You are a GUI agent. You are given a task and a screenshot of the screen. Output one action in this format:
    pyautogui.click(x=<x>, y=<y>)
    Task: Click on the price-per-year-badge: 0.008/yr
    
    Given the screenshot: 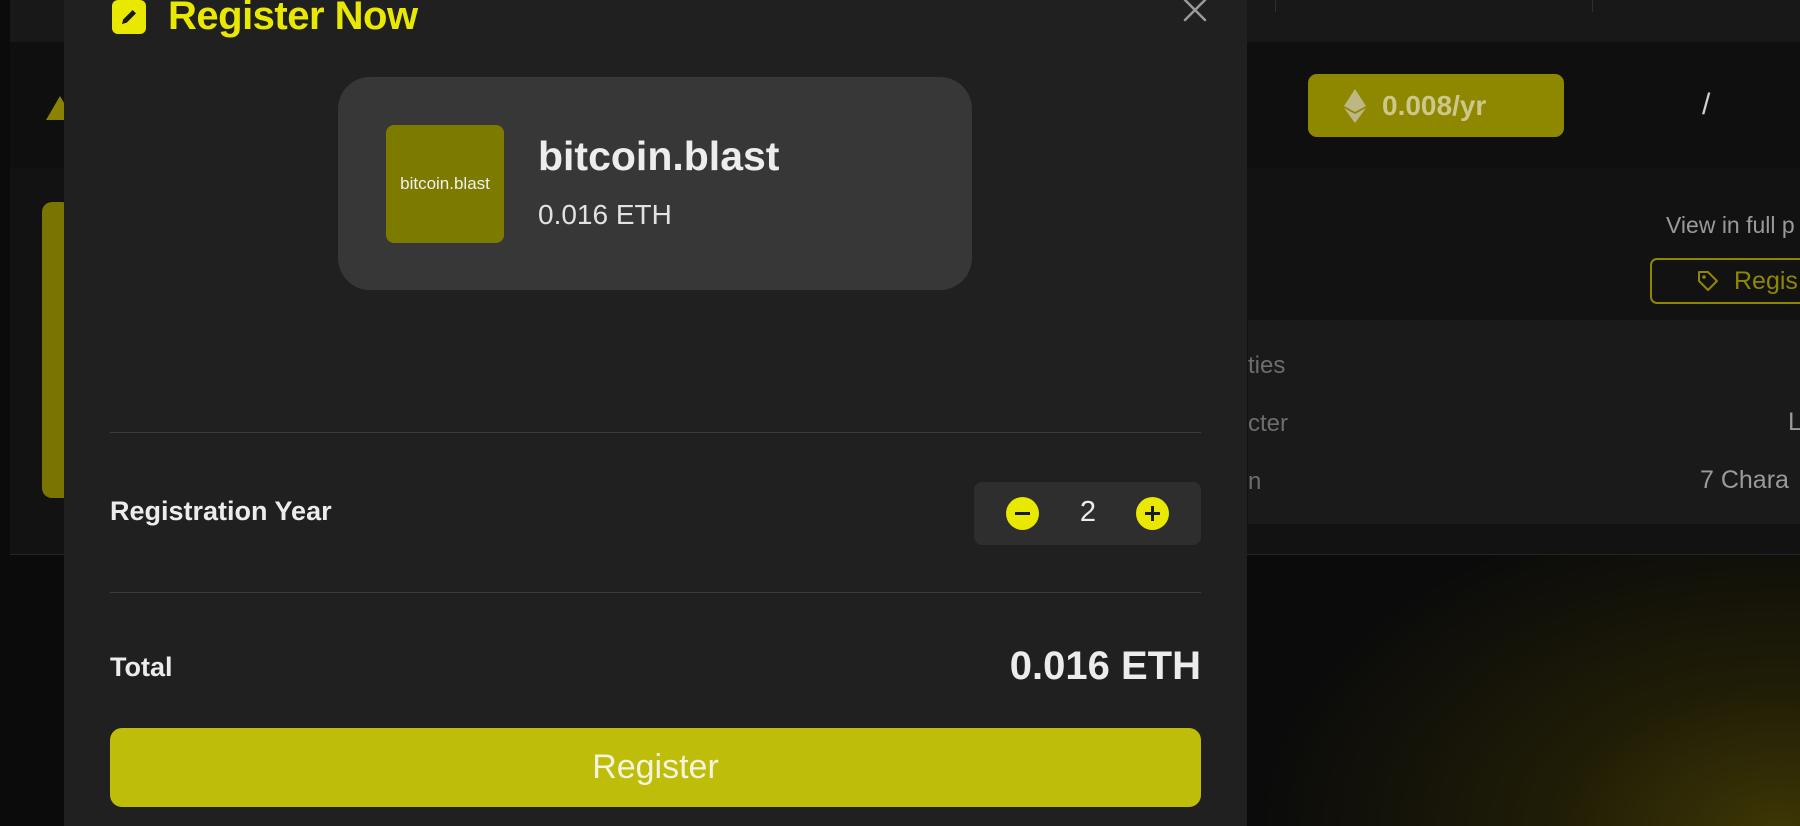 What is the action you would take?
    pyautogui.click(x=1436, y=105)
    